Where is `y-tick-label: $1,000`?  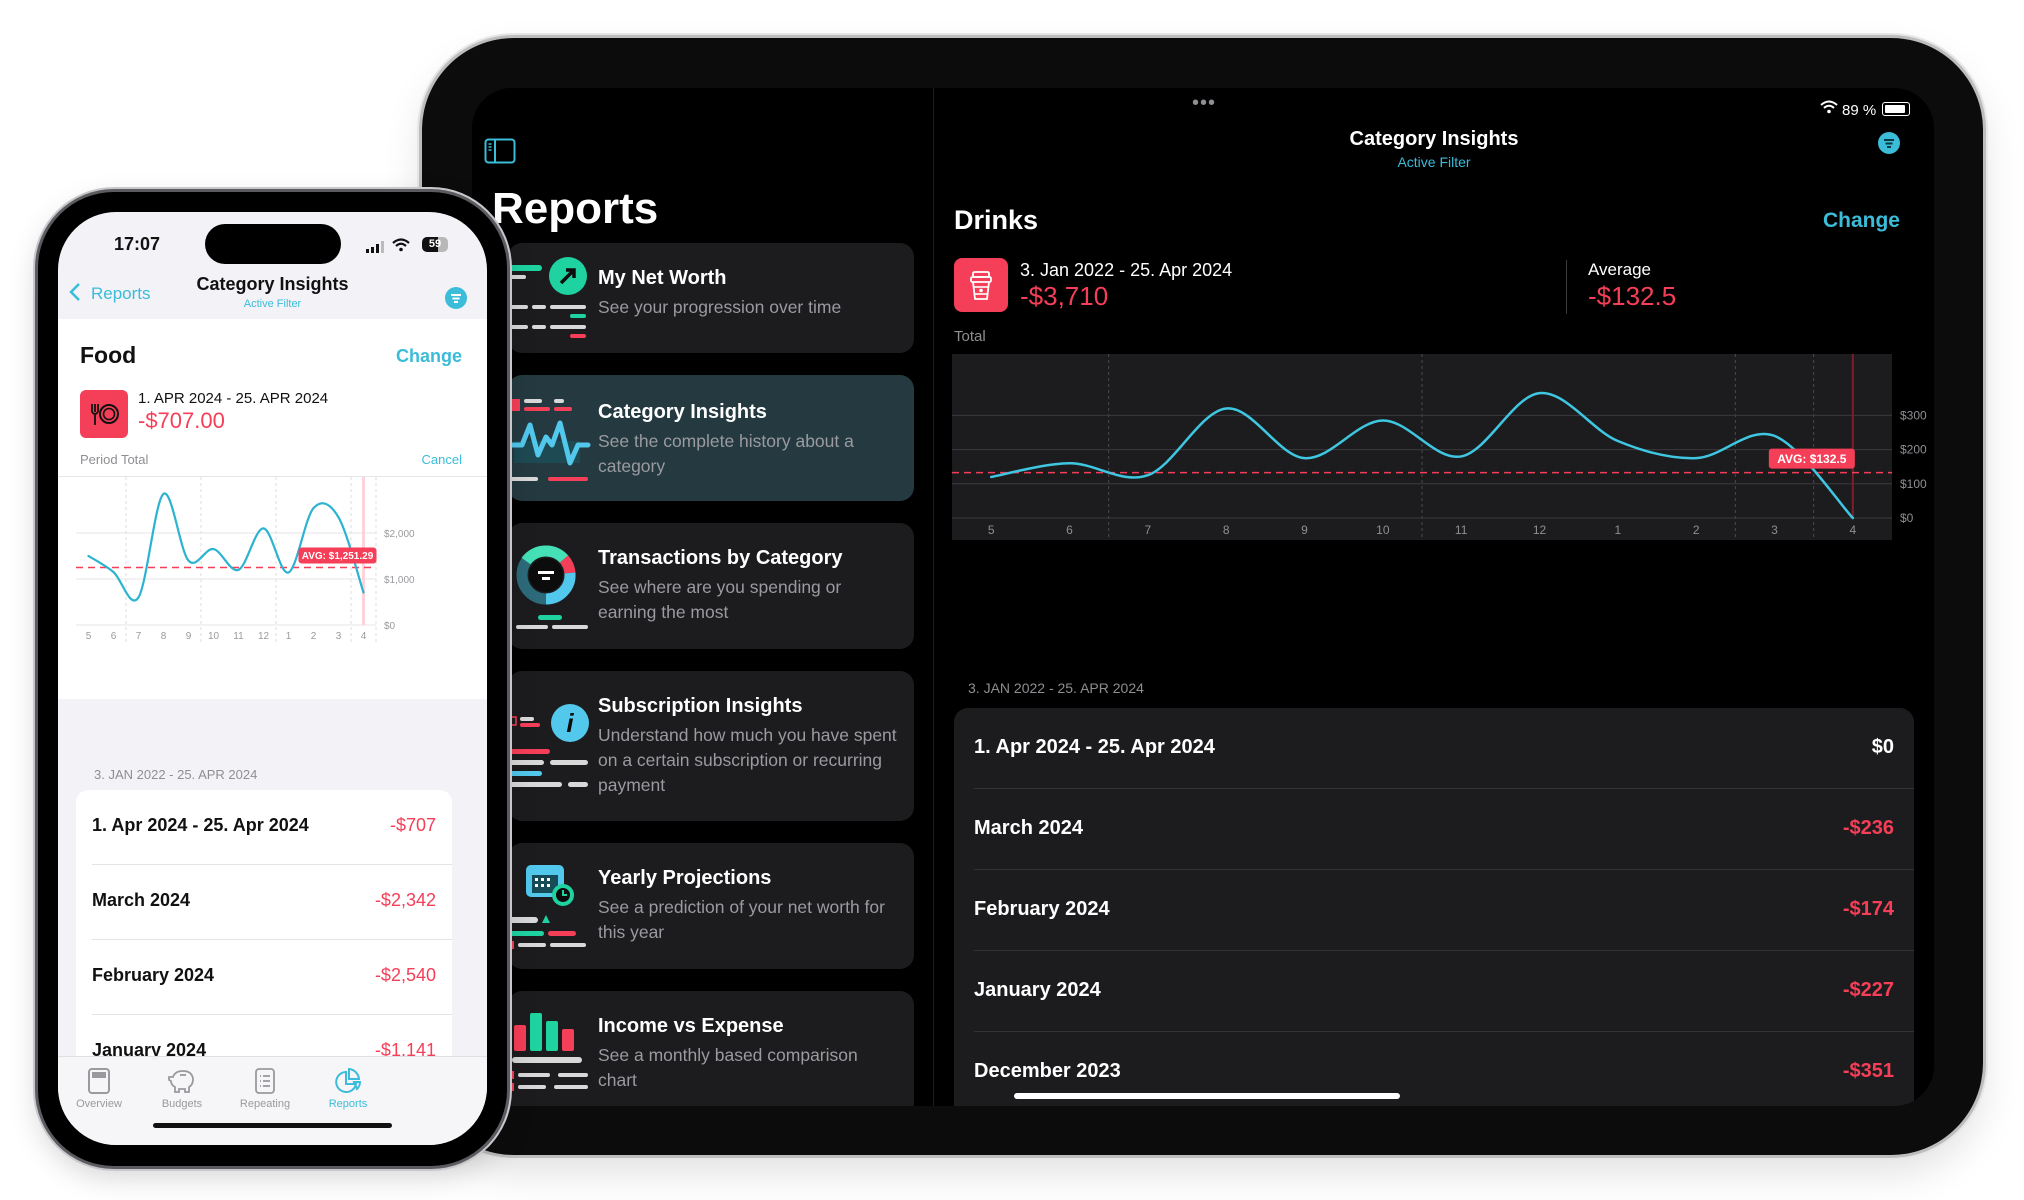 y-tick-label: $1,000 is located at coordinates (399, 580).